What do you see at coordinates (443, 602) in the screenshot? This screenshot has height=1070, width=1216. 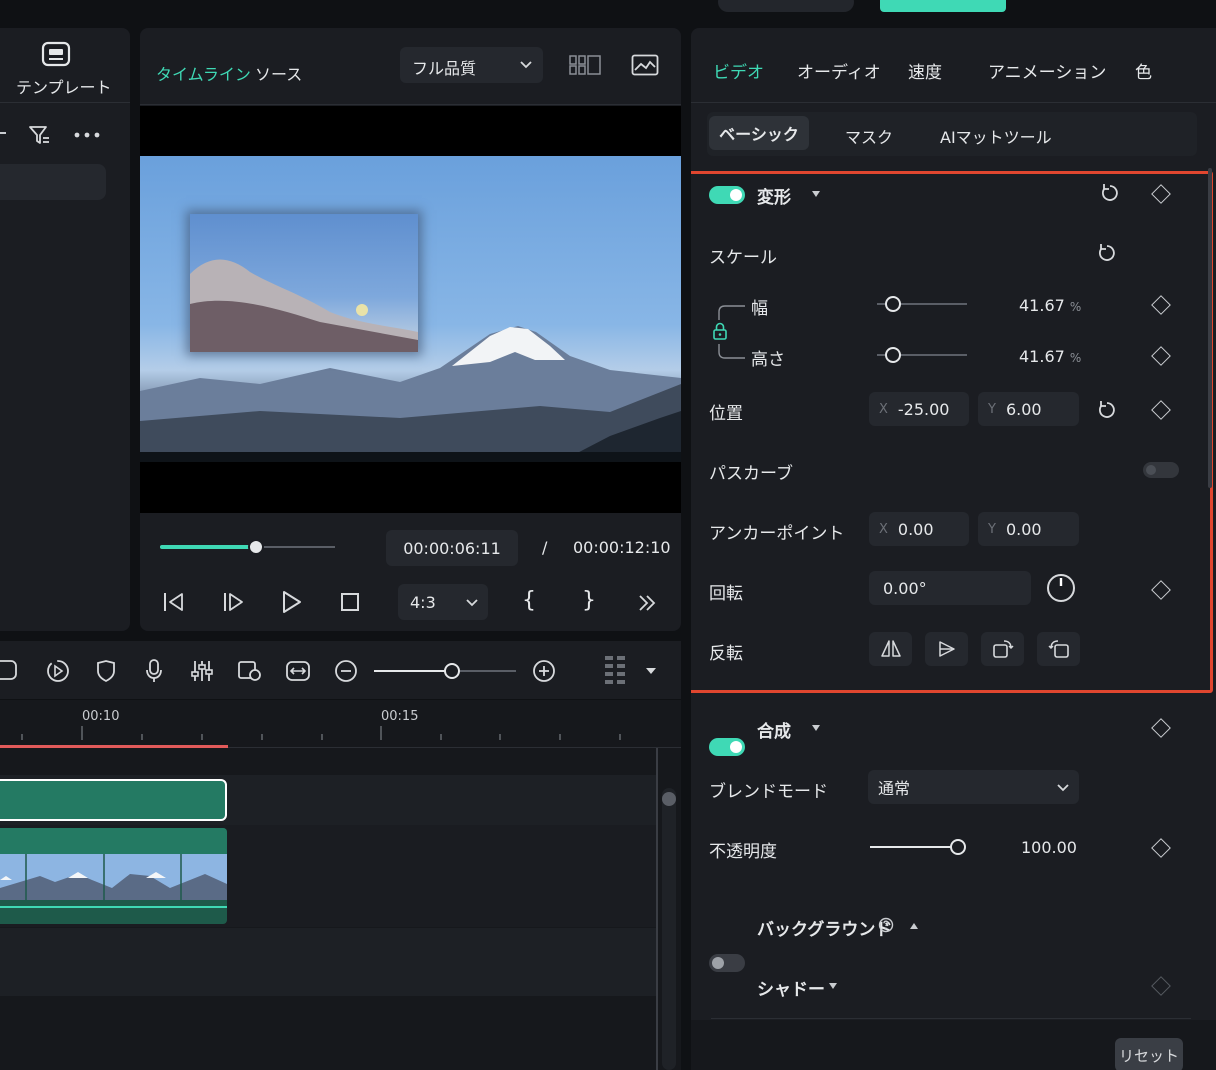 I see `aspect-select: 4:3` at bounding box center [443, 602].